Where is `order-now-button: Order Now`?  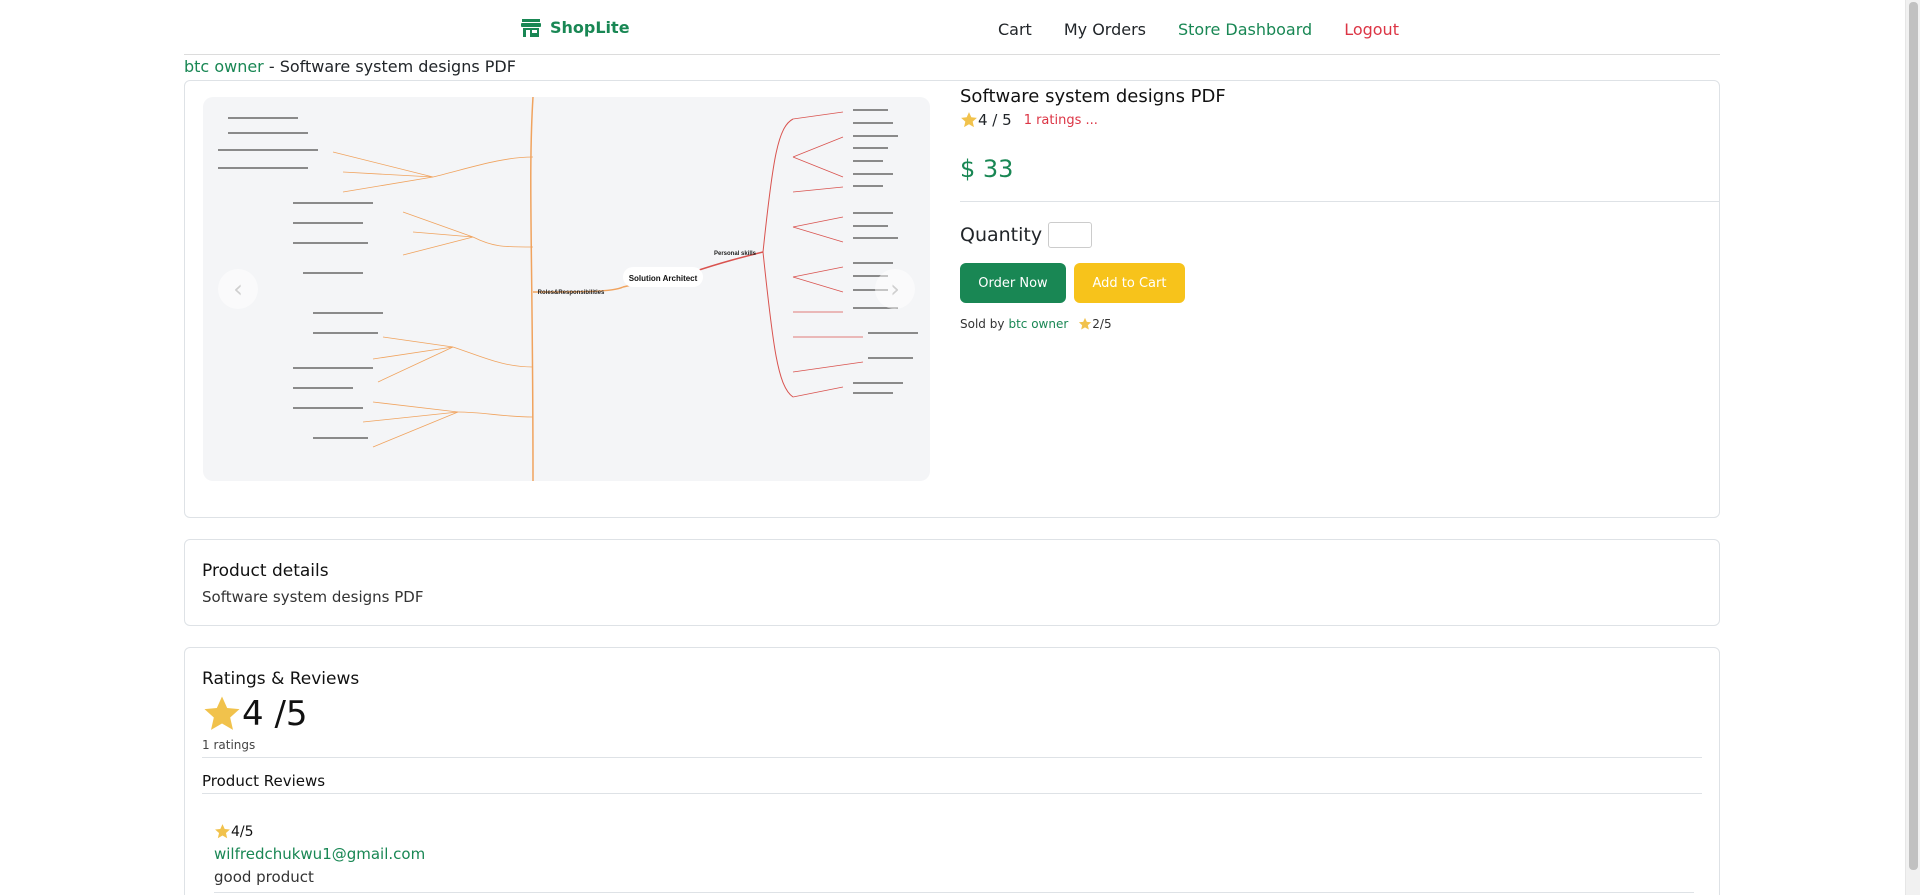
order-now-button: Order Now is located at coordinates (1013, 283).